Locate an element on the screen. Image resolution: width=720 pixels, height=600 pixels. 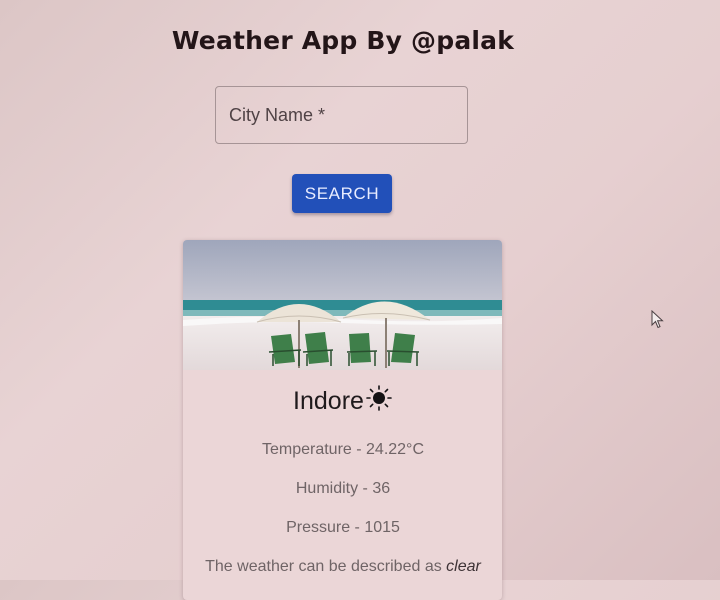
city-name-field is located at coordinates (341, 115).